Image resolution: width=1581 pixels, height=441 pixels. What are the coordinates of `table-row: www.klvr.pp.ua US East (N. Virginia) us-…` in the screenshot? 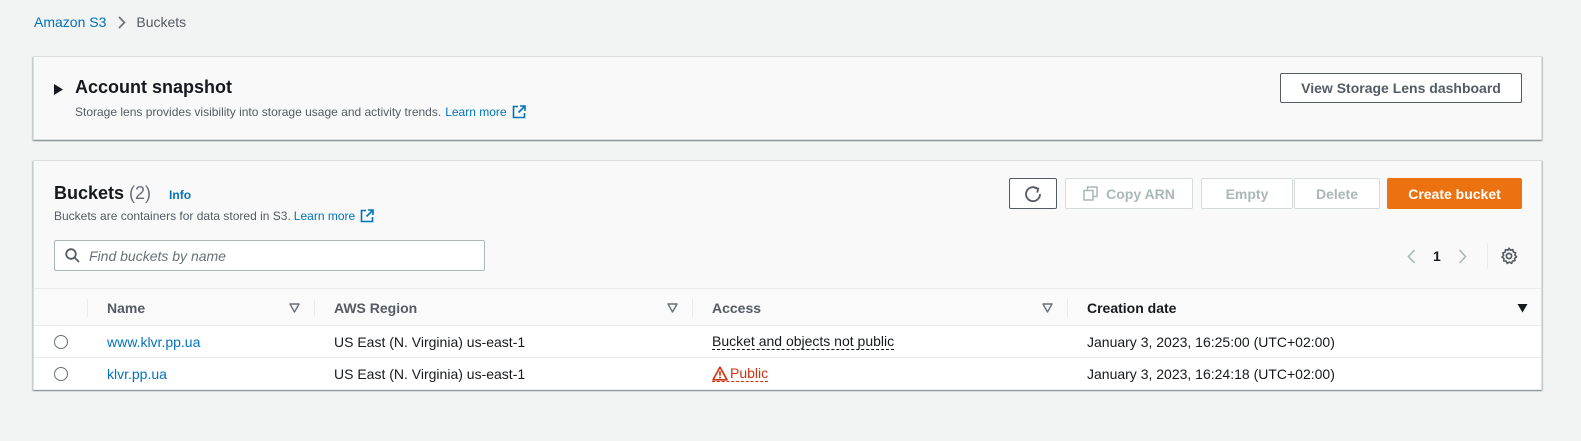 It's located at (787, 342).